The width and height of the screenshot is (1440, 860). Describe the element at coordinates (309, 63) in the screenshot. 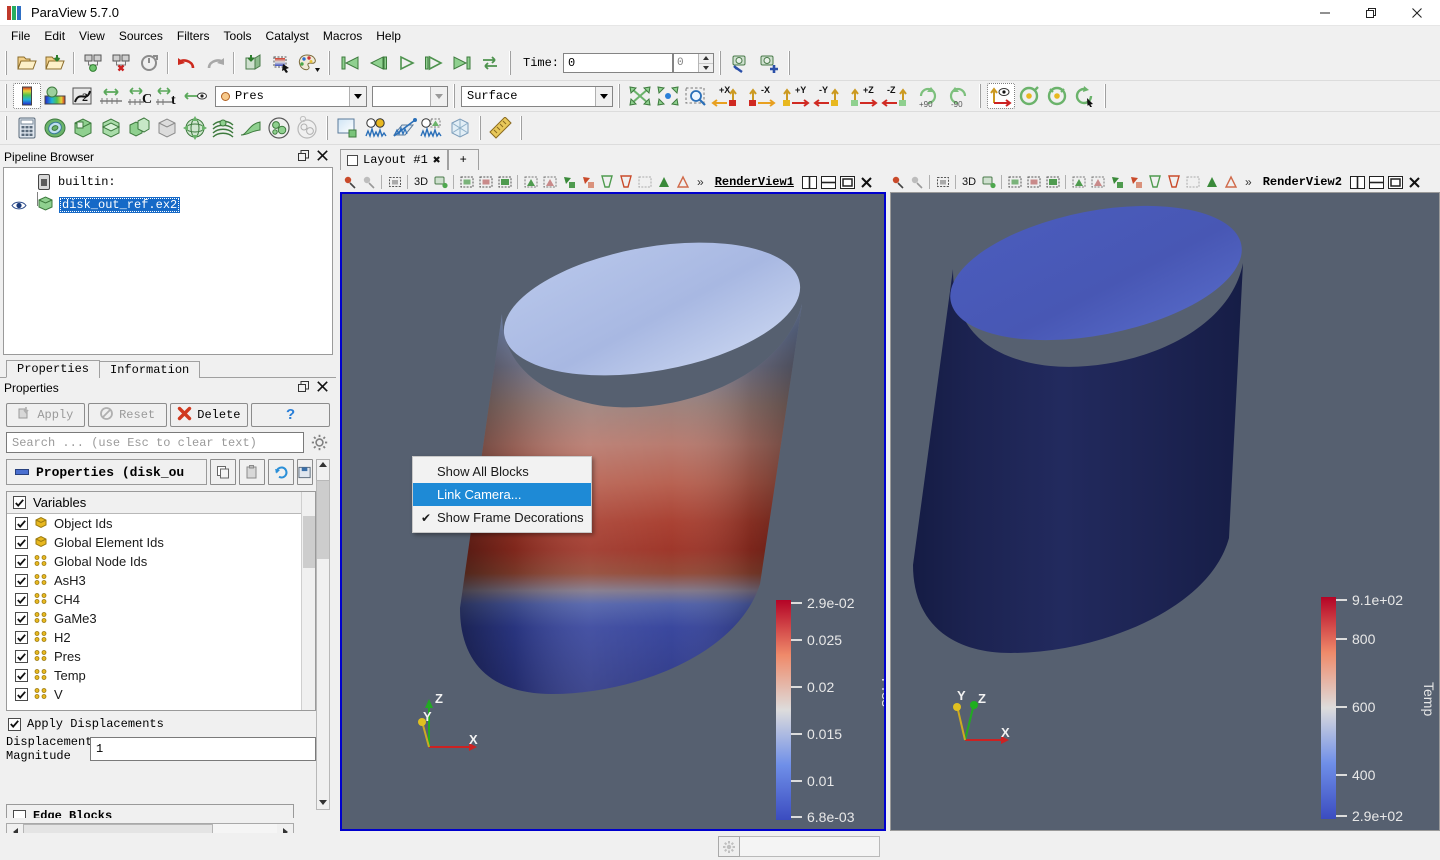

I see `color-palette-icon` at that location.